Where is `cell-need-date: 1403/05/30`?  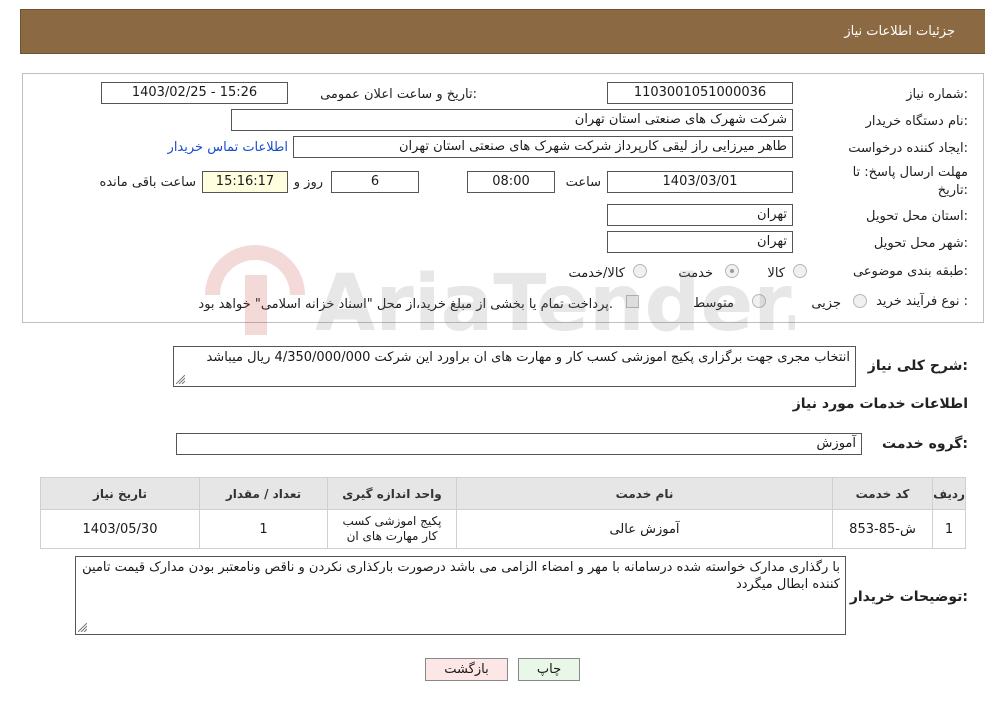
cell-need-date: 1403/05/30 is located at coordinates (120, 529).